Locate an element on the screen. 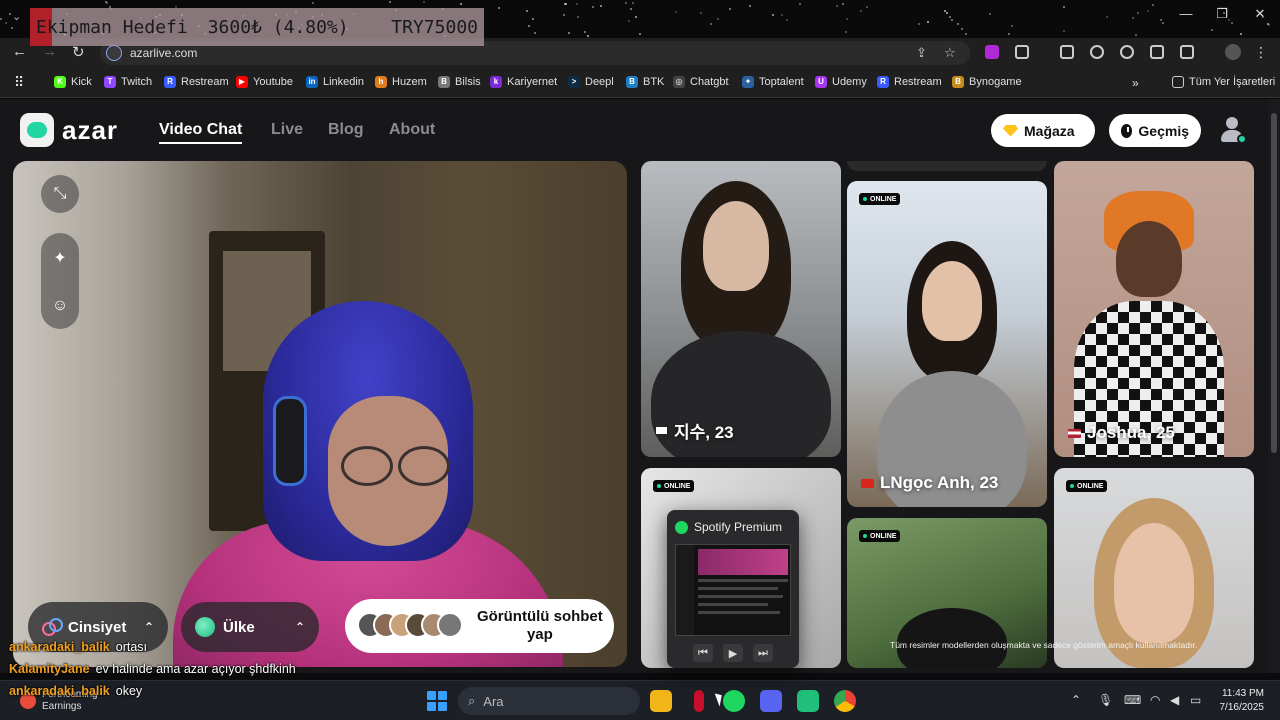 This screenshot has width=1280, height=720. previous-track-icon: ⏮ is located at coordinates (703, 653).